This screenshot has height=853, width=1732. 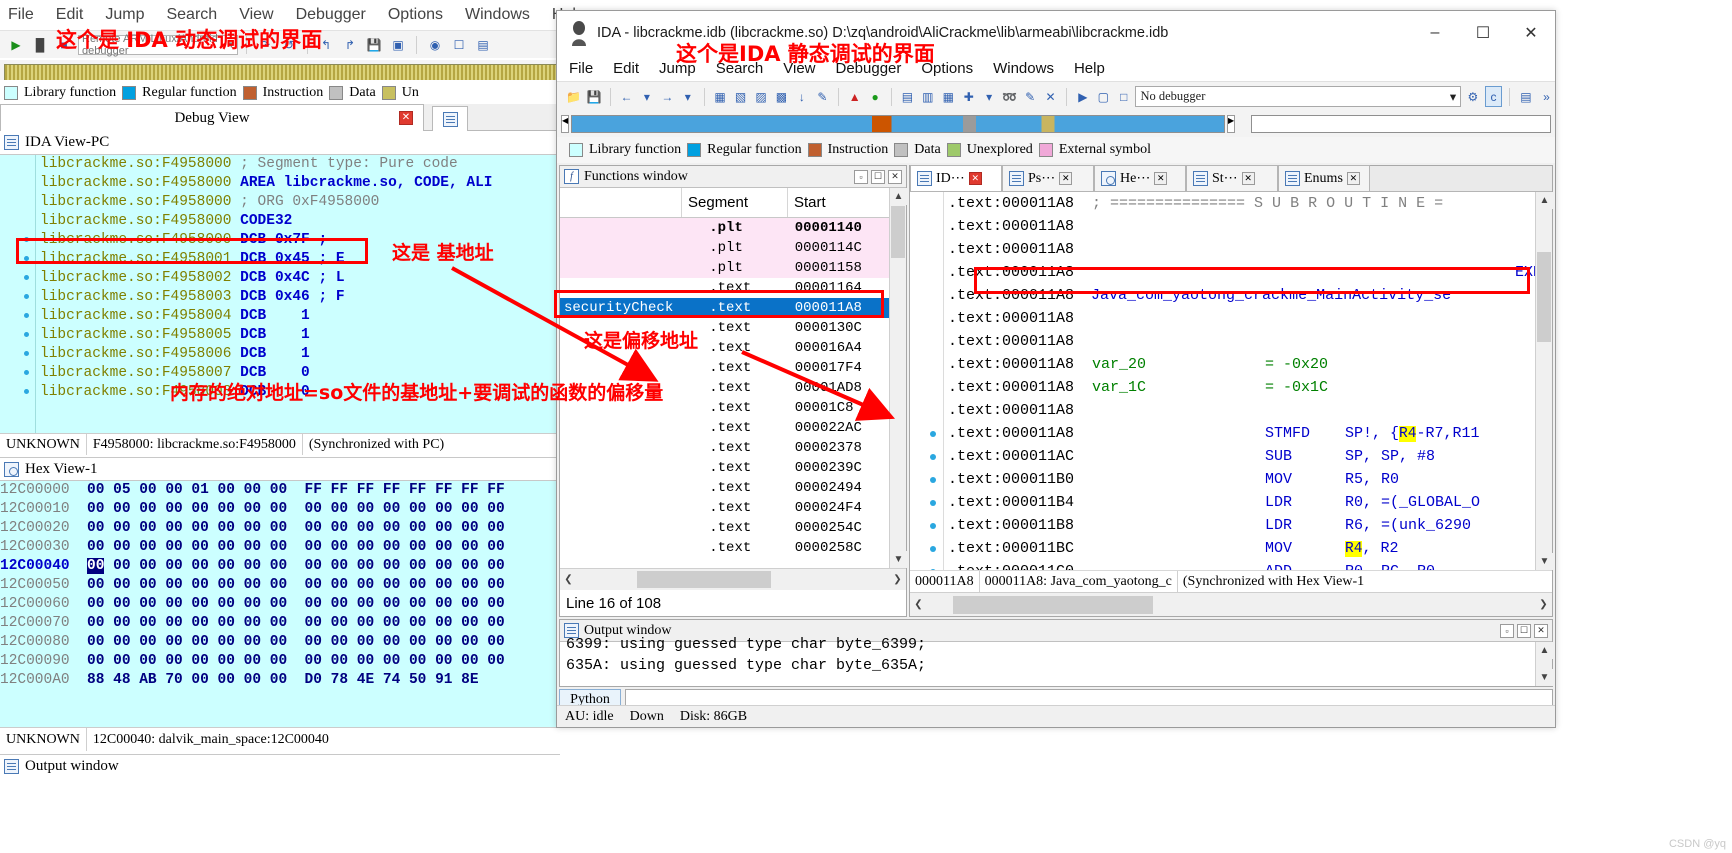 What do you see at coordinates (280, 354) in the screenshot?
I see `disassembly-line: libcrackme.so:F4958006 DCB 1` at bounding box center [280, 354].